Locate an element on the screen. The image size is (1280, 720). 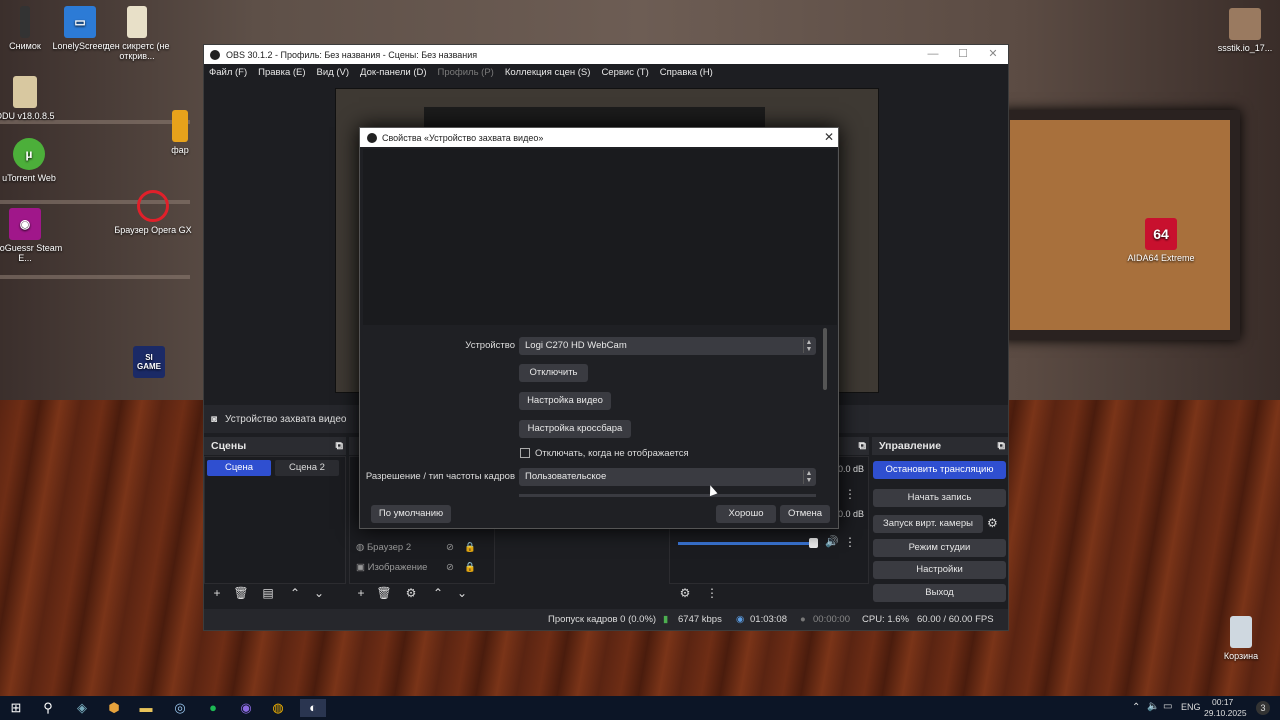
desktop-icon-sigame: SI GAME is located at coordinates (149, 363).